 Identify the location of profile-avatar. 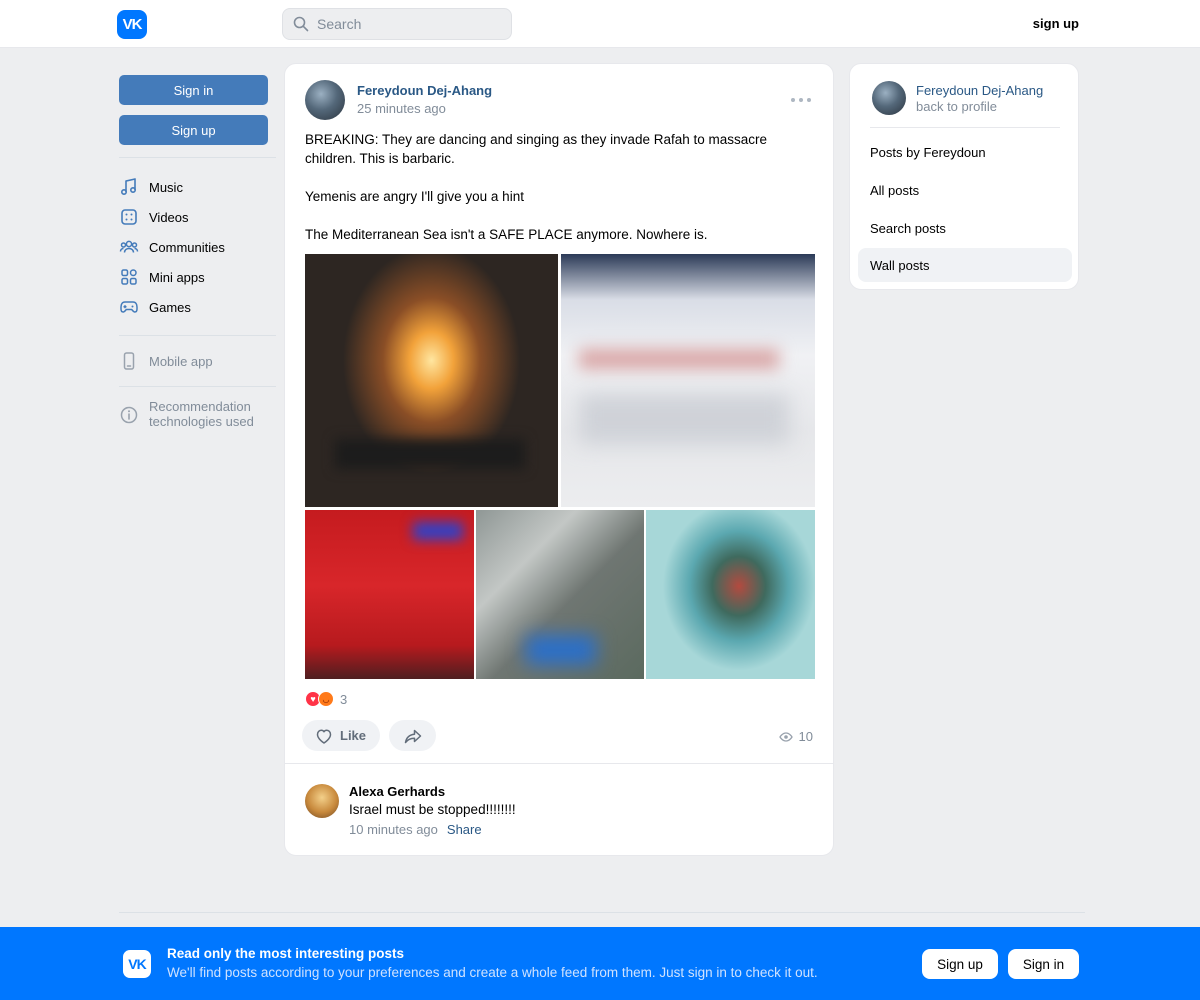
(889, 98).